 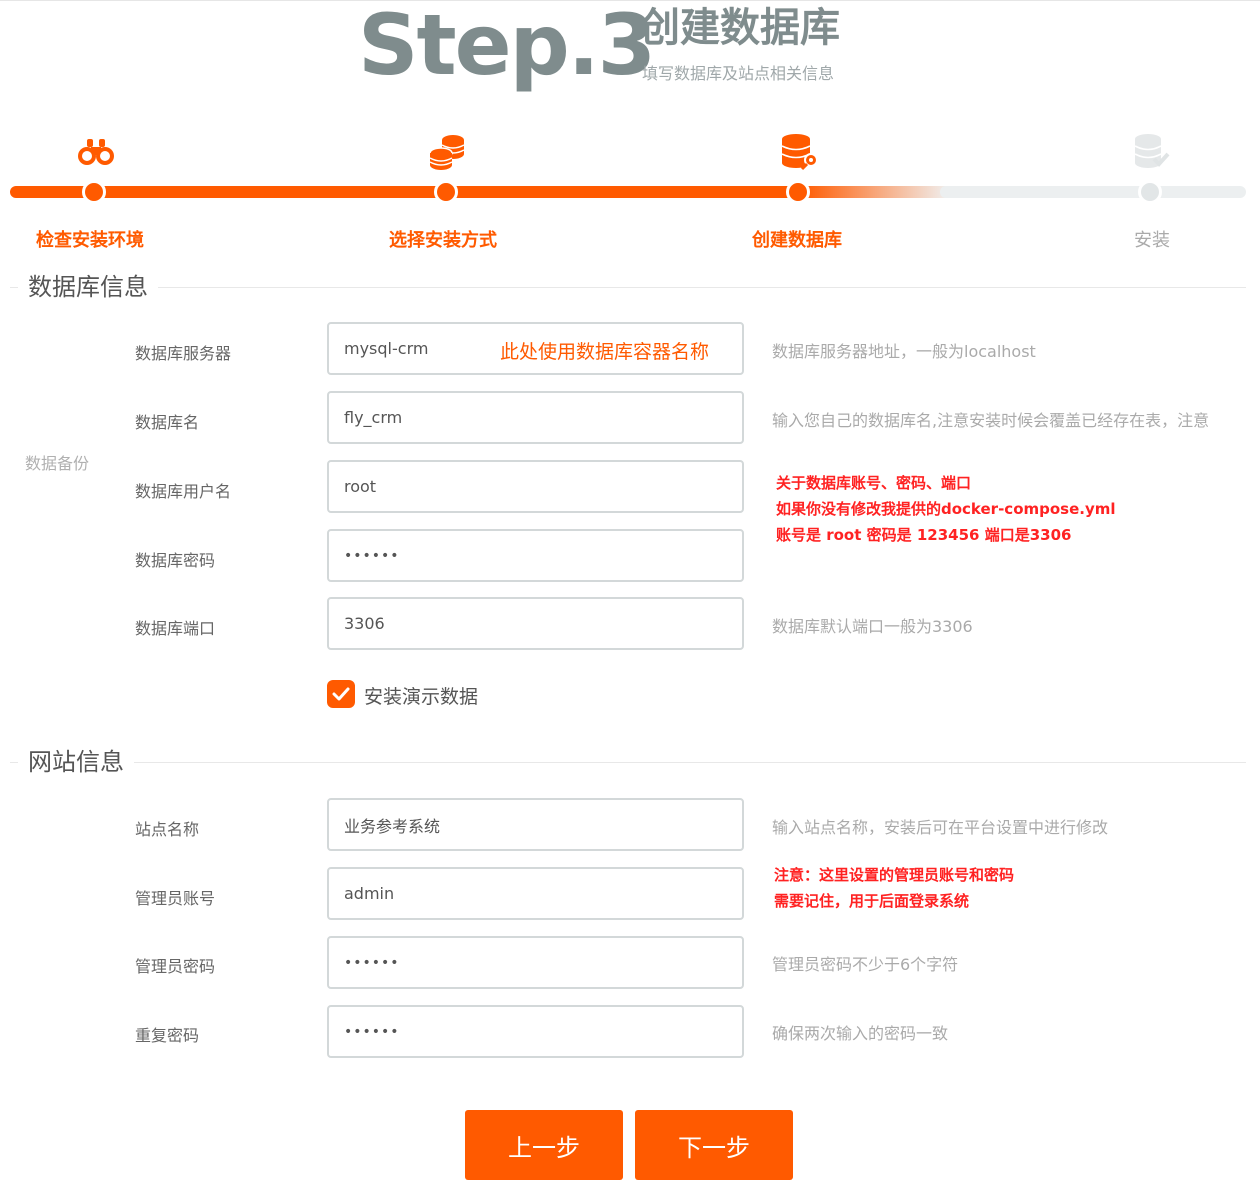 What do you see at coordinates (369, 893) in the screenshot?
I see `admin-account-value: admin` at bounding box center [369, 893].